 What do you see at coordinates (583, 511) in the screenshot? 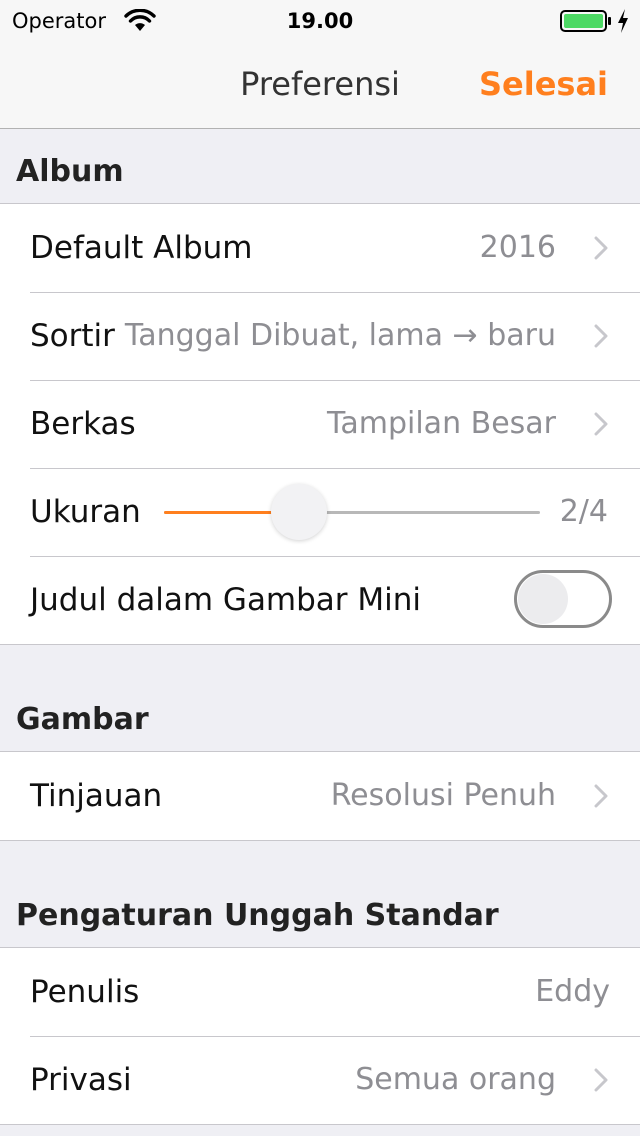
I see `size-value: 2/4` at bounding box center [583, 511].